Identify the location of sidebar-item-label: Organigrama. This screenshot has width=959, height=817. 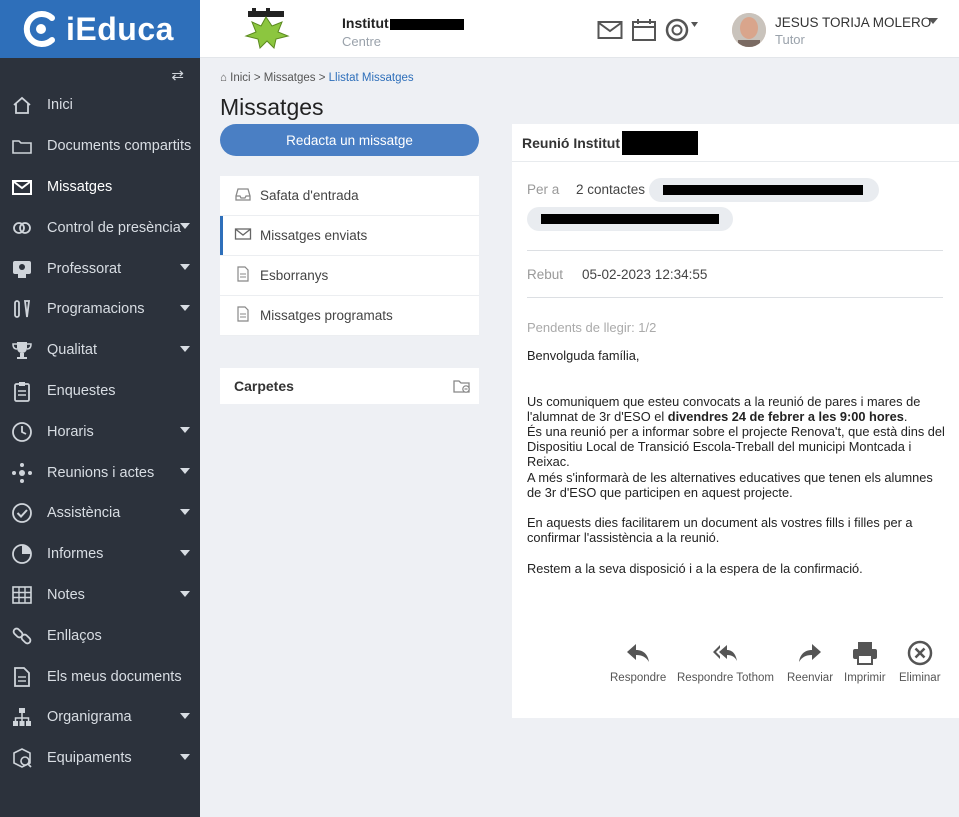
(89, 717).